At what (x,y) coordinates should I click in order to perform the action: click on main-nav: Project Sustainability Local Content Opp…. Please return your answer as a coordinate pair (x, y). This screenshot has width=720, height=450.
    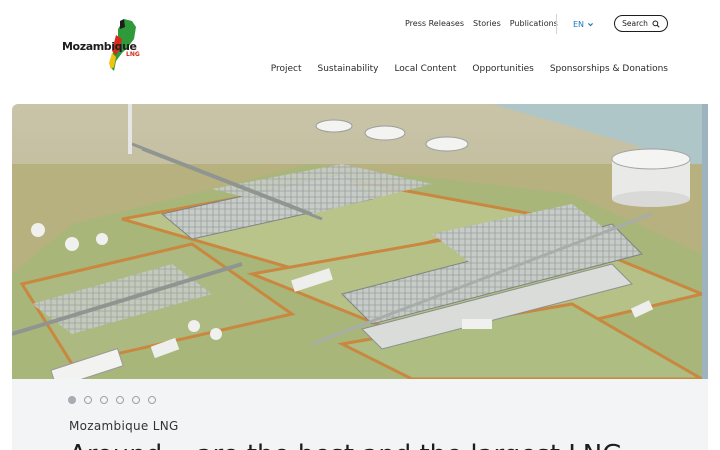
    Looking at the image, I should click on (469, 69).